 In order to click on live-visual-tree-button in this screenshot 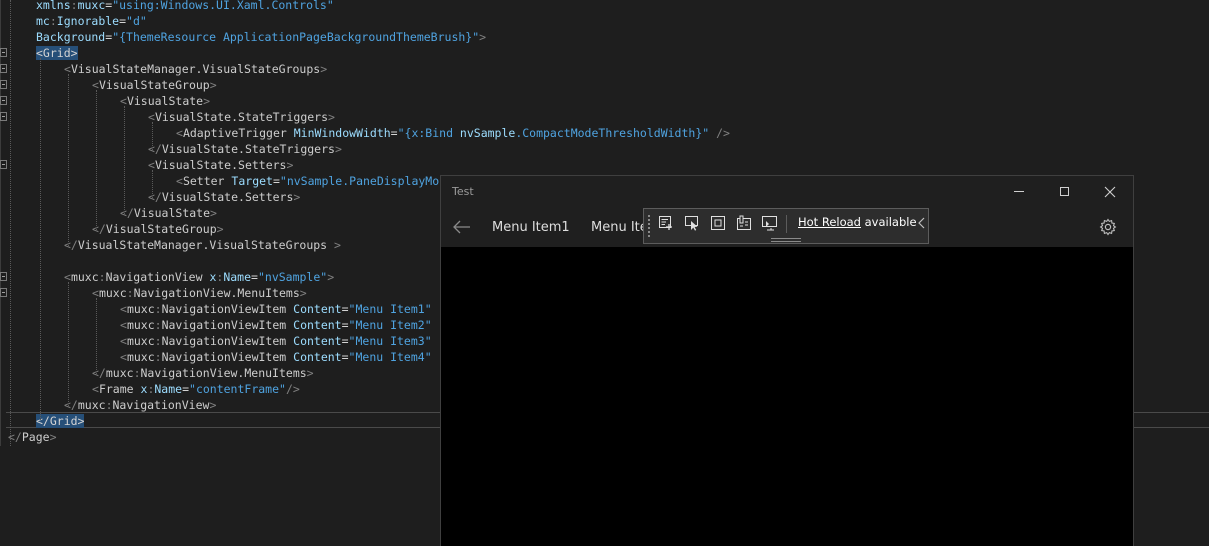, I will do `click(666, 223)`.